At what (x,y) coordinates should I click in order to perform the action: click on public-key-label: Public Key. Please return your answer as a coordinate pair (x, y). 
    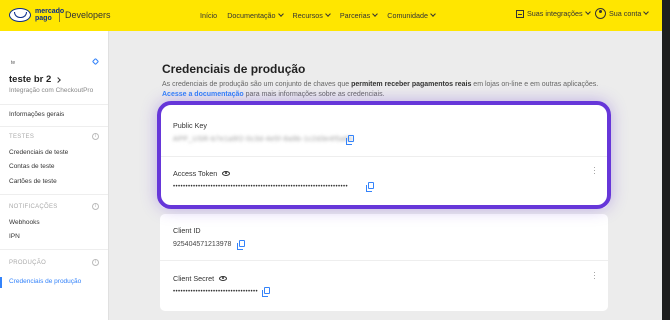
    Looking at the image, I should click on (190, 125).